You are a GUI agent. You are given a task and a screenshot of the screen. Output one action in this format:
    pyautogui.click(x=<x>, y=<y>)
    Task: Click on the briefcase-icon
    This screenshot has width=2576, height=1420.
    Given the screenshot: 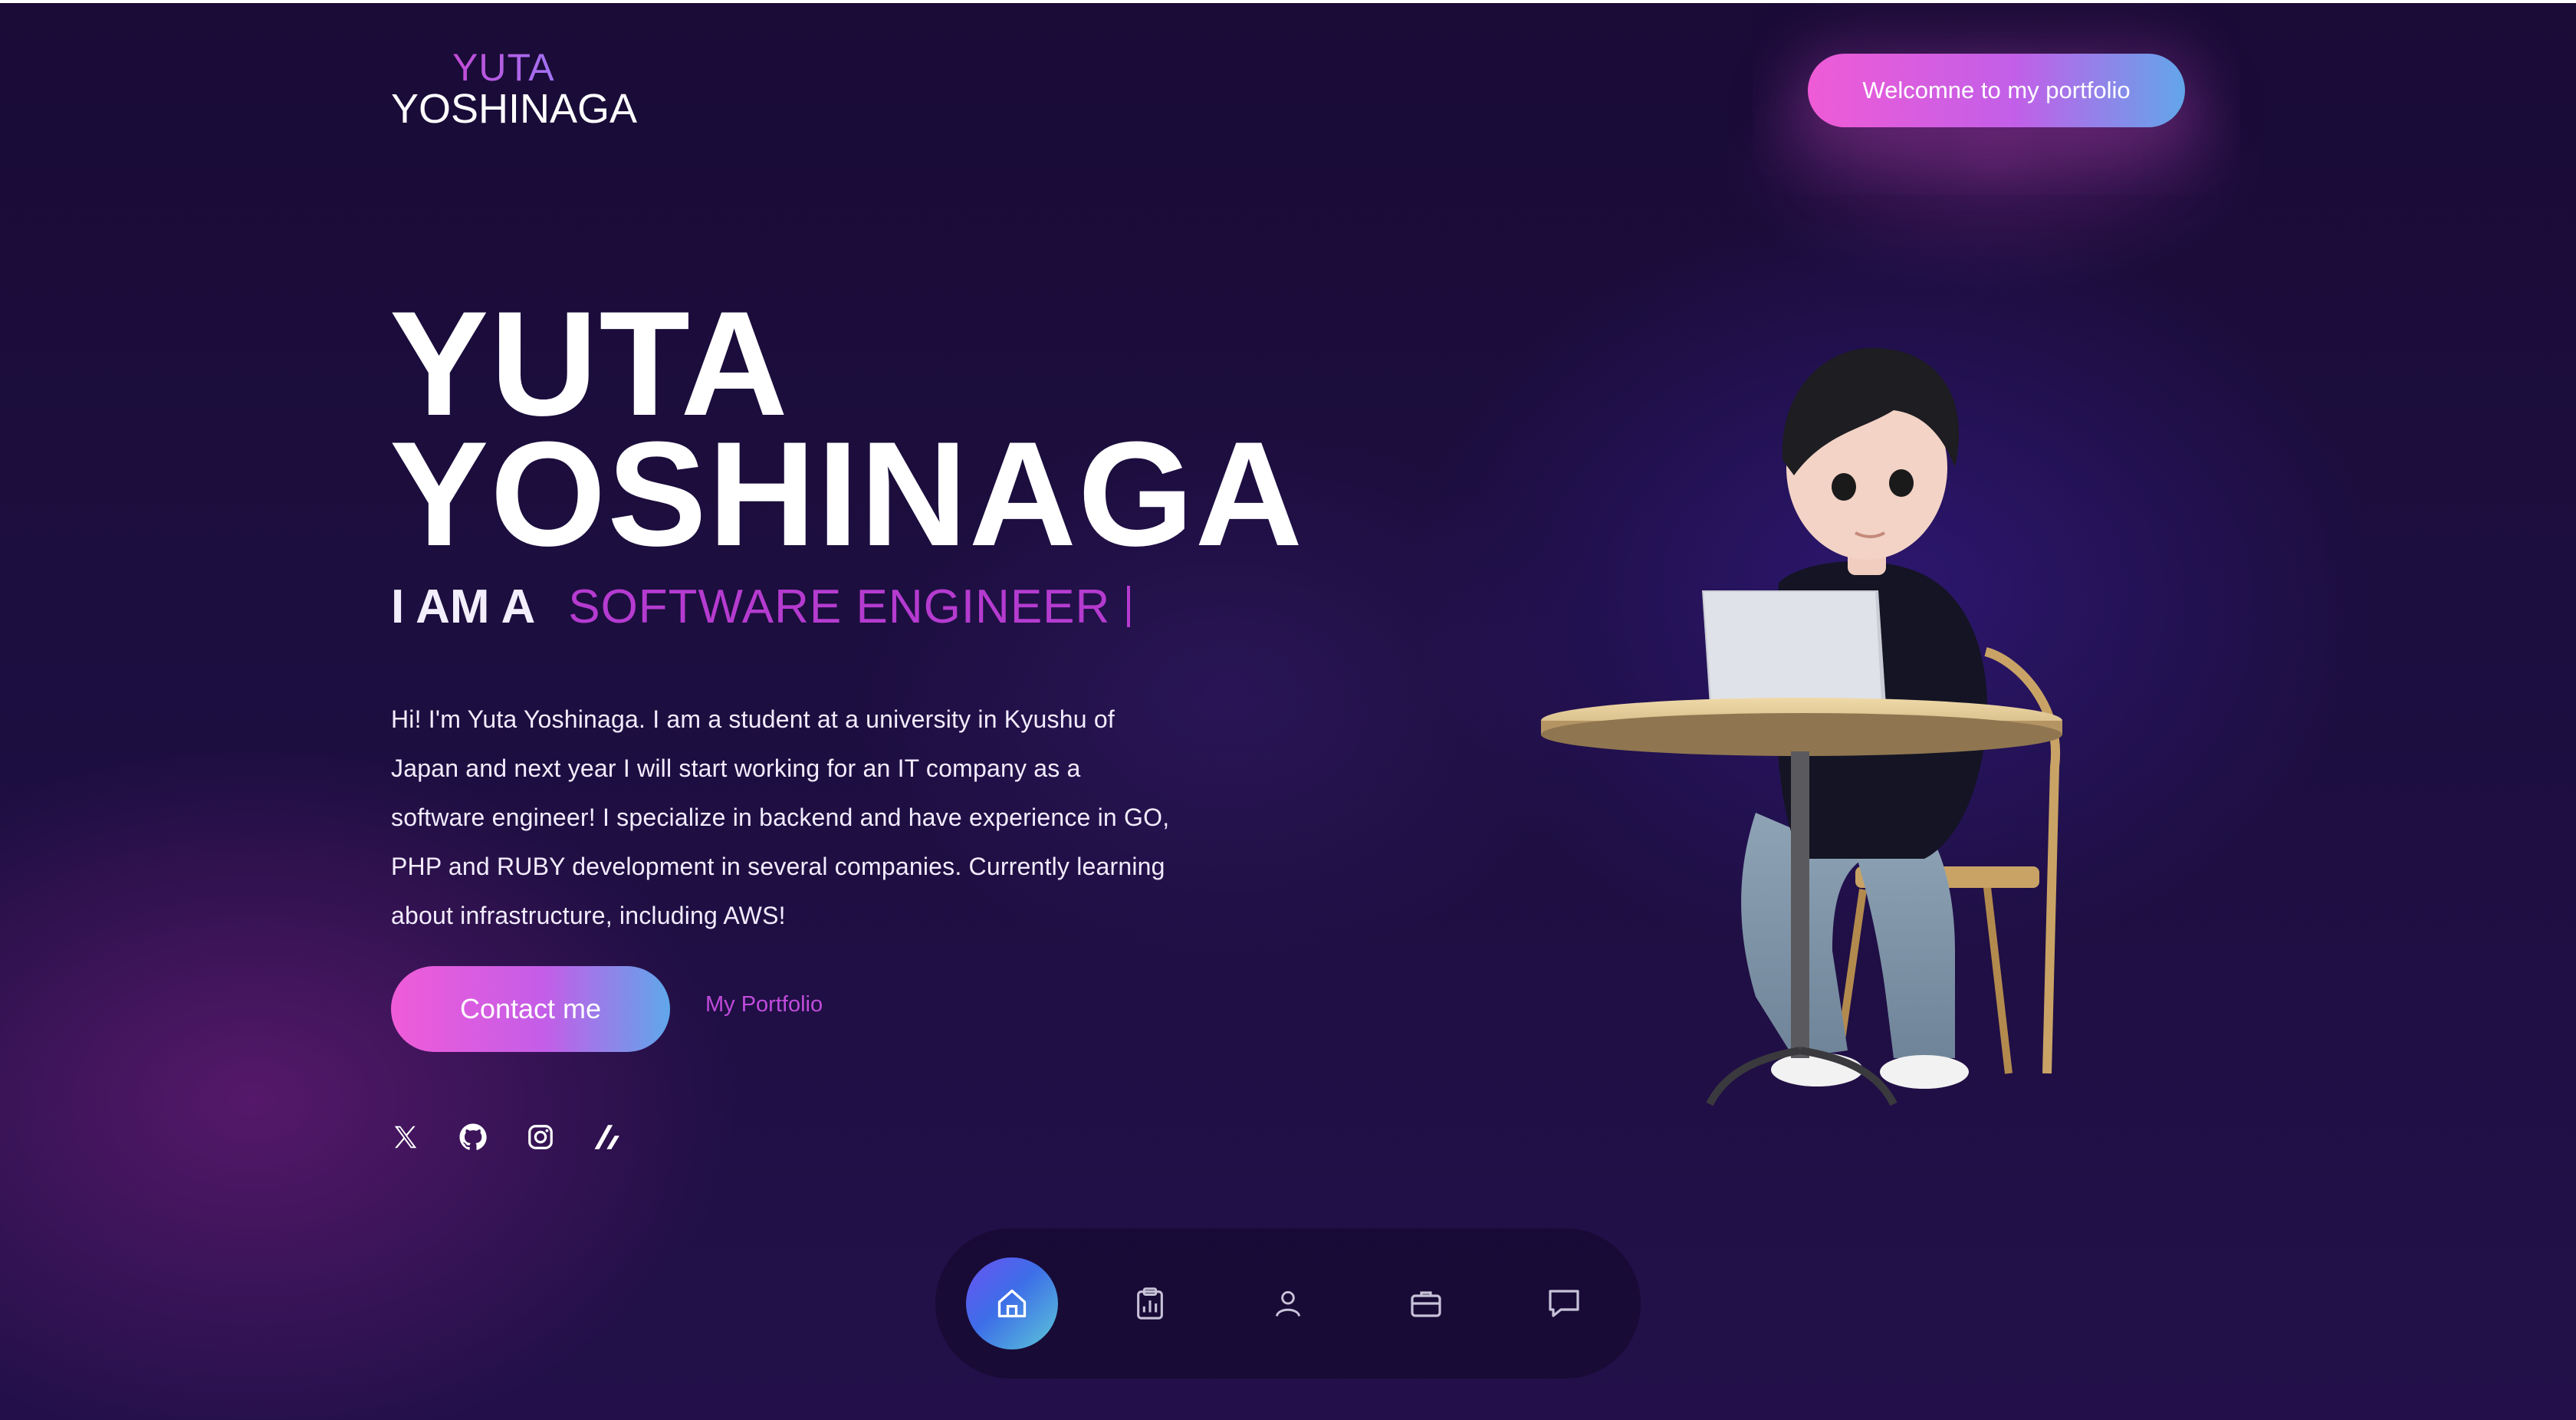 What is the action you would take?
    pyautogui.click(x=1426, y=1304)
    